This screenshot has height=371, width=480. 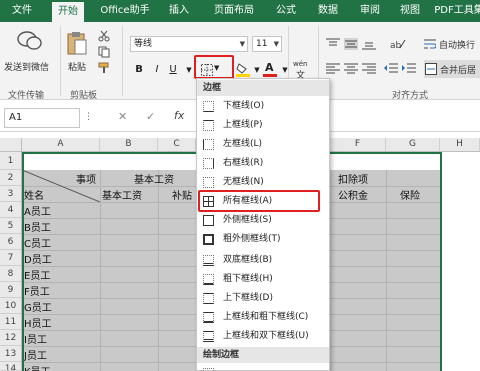 I want to click on row-header-12: 12, so click(x=11, y=338).